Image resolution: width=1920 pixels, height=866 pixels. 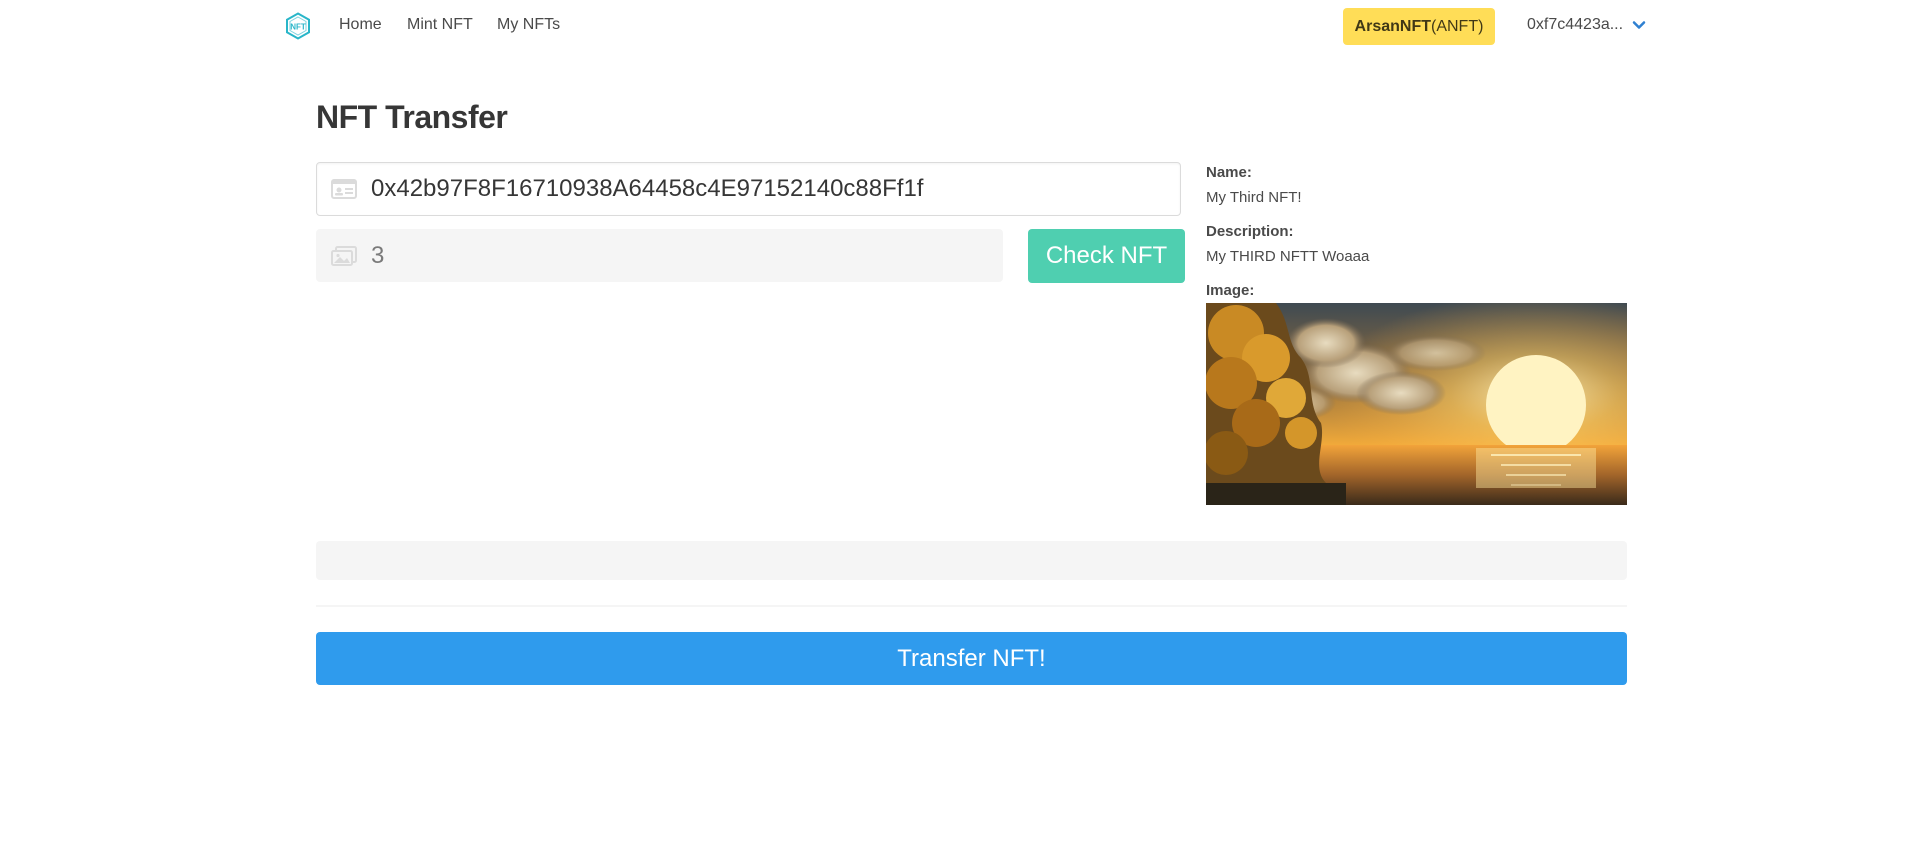 I want to click on token-symbol: (ANFT), so click(x=1457, y=26).